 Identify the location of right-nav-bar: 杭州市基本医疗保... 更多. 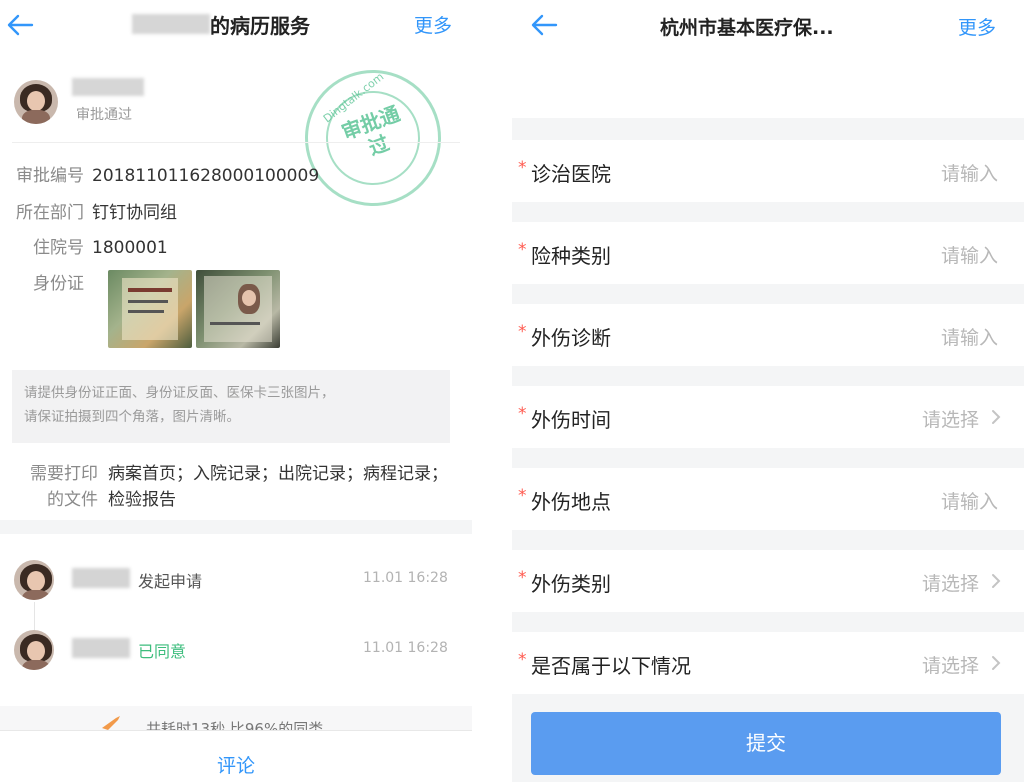
(768, 25).